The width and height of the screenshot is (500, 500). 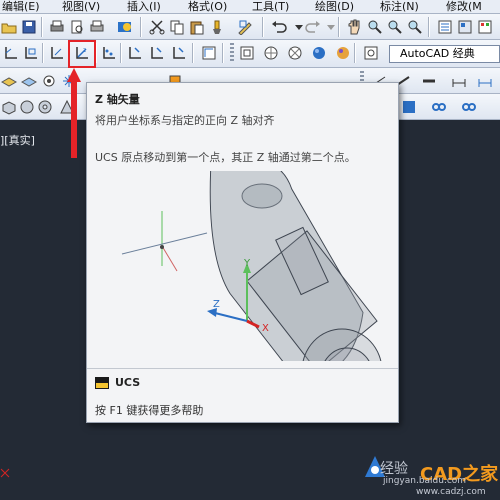 I want to click on conceptual-icon, so click(x=343, y=53).